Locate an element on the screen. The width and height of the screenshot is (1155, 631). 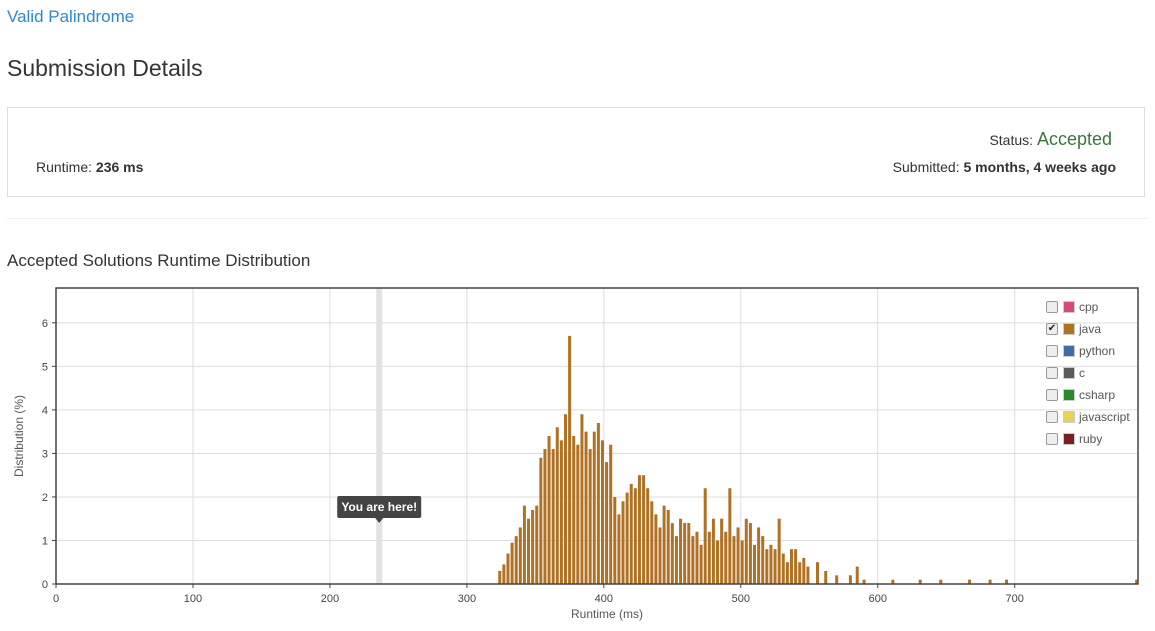
chart-legend: cpp ✔ java python c csharp javascript ruby is located at coordinates (1088, 373).